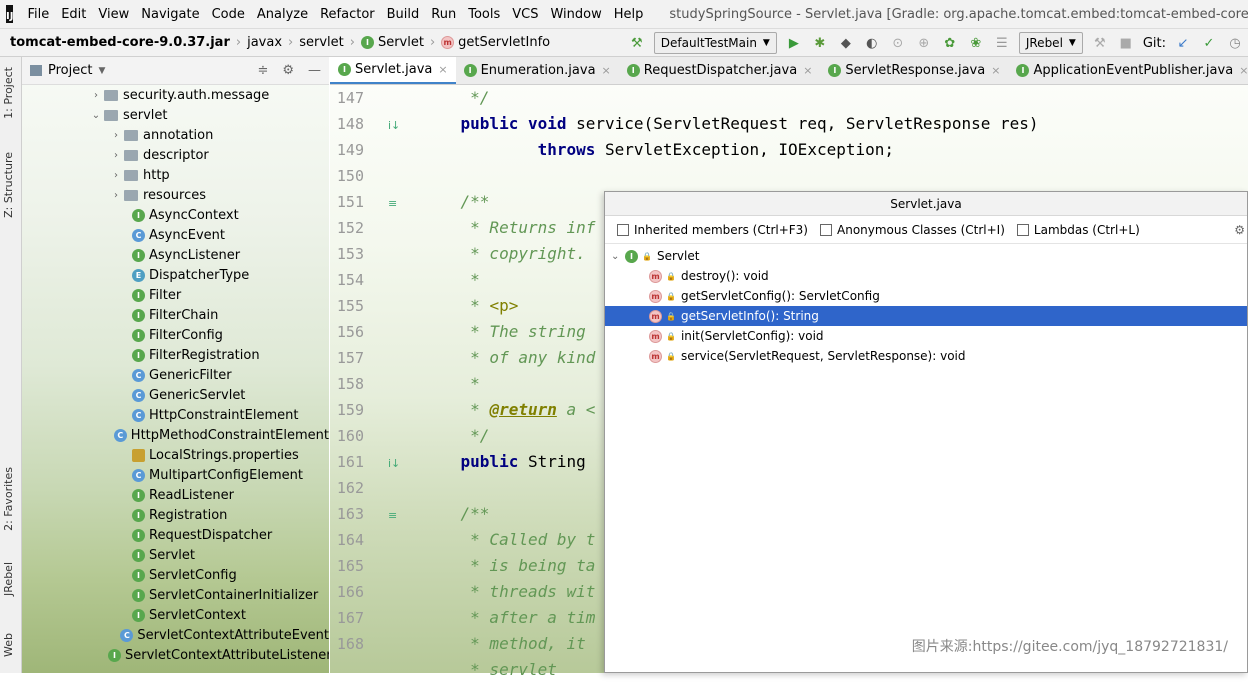 The image size is (1248, 683). What do you see at coordinates (712, 230) in the screenshot?
I see `option-checkbox: Inherited members (Ctrl+F3)` at bounding box center [712, 230].